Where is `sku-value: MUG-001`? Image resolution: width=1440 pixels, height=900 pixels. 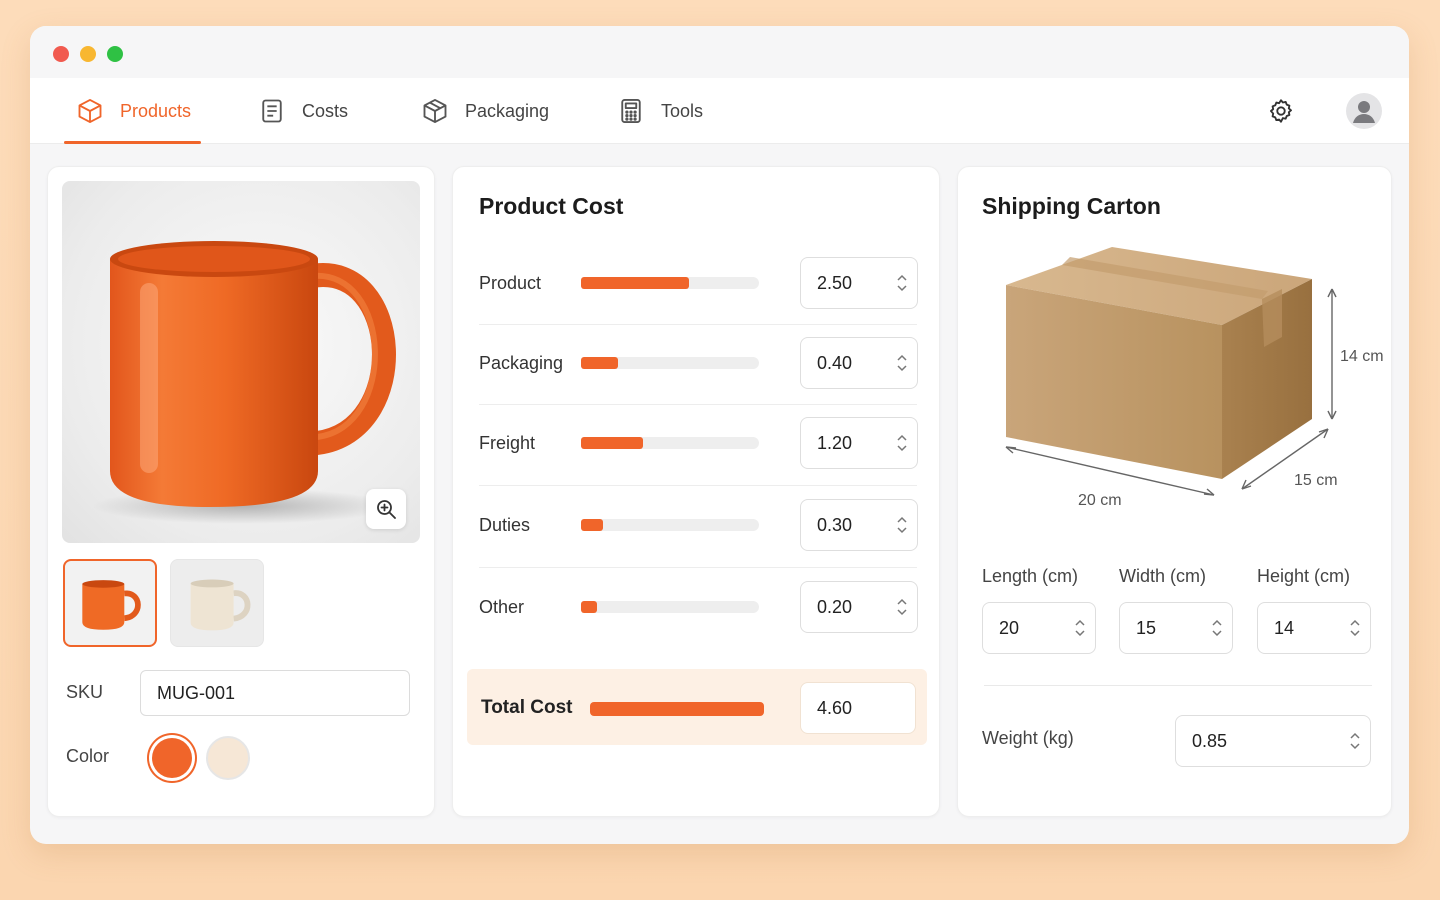
sku-value: MUG-001 is located at coordinates (196, 692).